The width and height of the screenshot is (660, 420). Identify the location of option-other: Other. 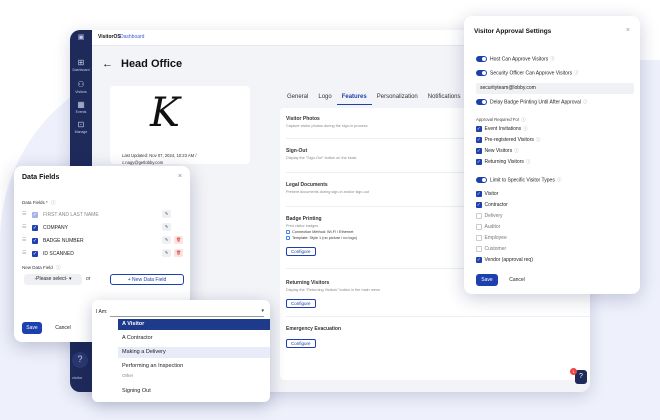
(194, 376).